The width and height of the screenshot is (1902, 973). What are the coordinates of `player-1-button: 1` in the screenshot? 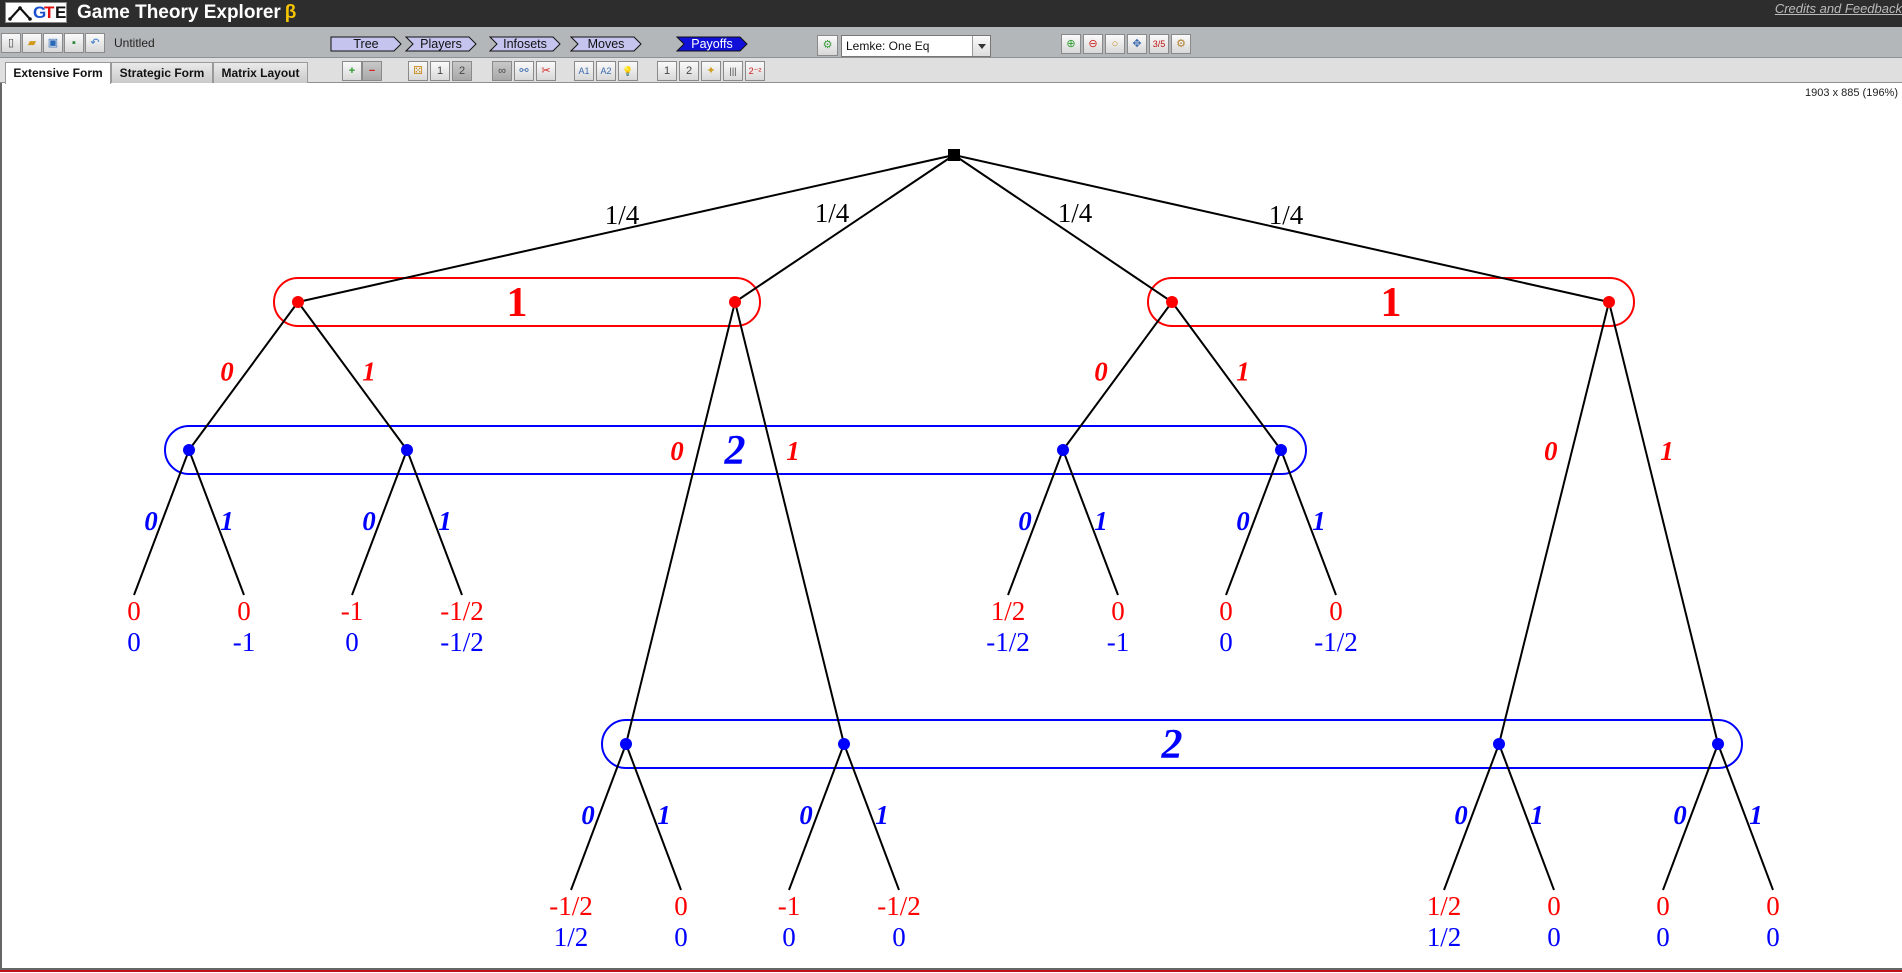 It's located at (440, 71).